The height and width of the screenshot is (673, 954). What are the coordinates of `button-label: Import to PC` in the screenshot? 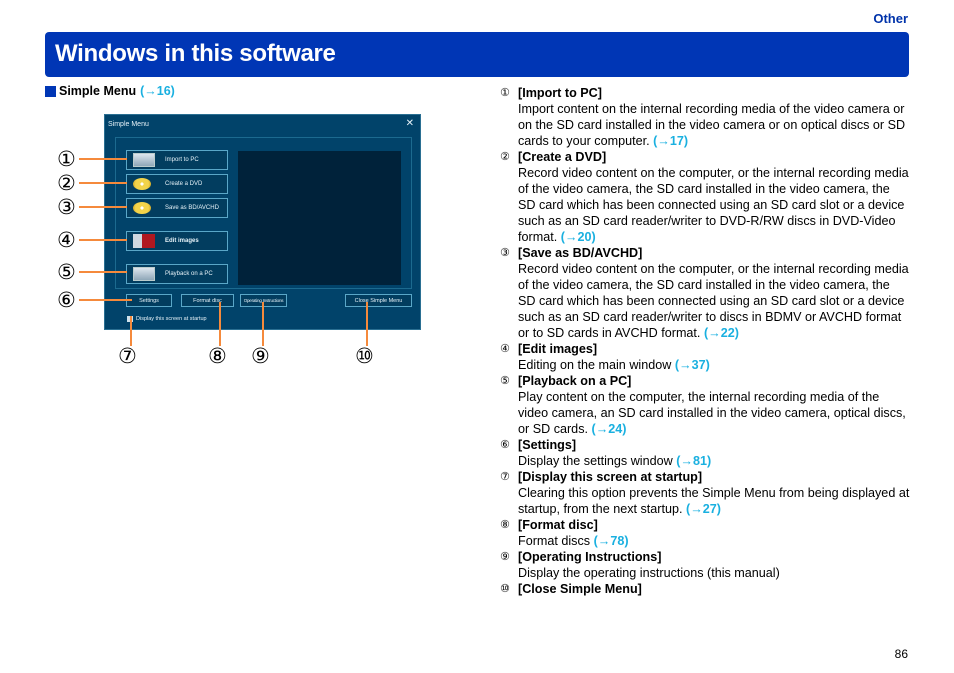 It's located at (182, 160).